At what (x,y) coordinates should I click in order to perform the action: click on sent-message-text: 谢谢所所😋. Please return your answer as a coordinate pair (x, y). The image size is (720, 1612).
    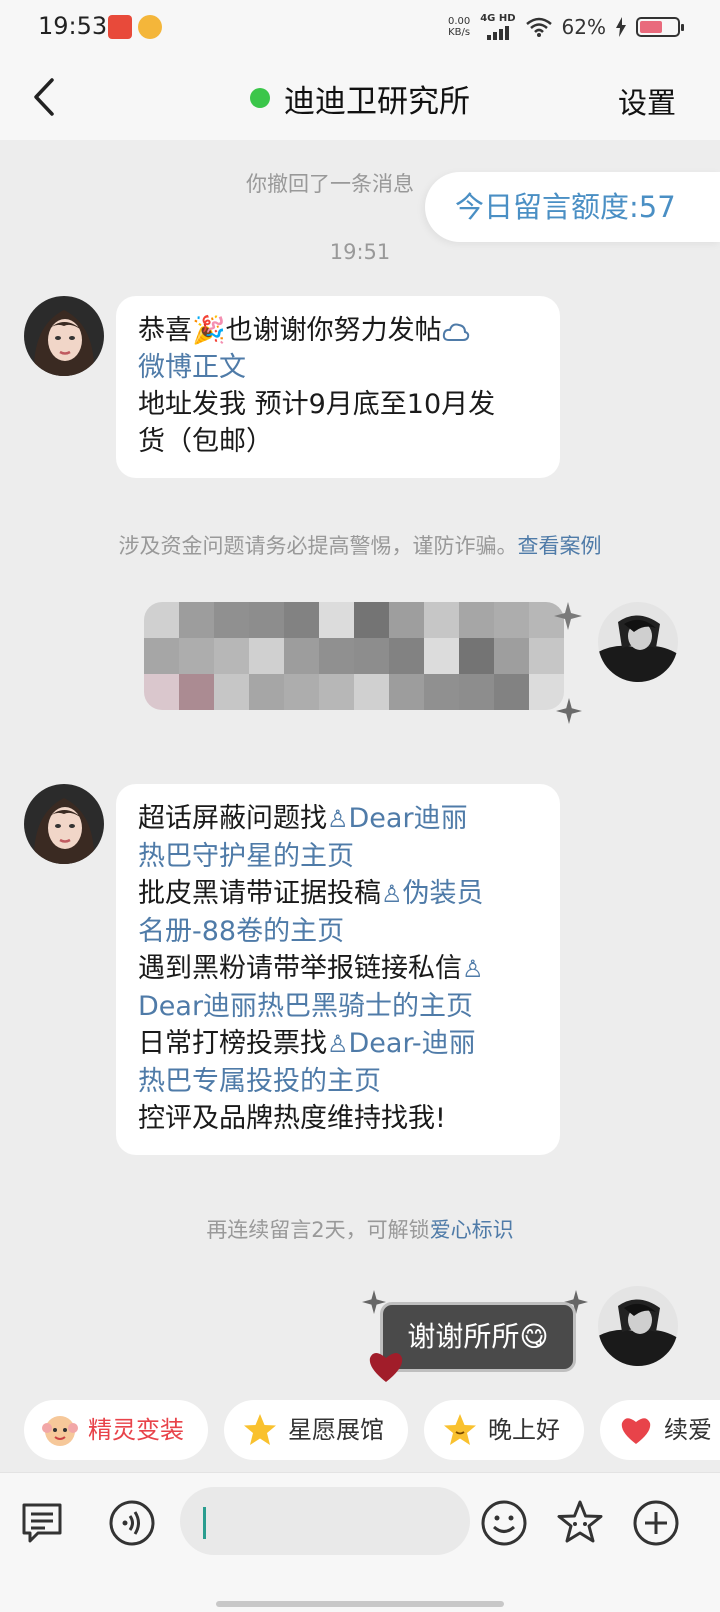
    Looking at the image, I should click on (478, 1337).